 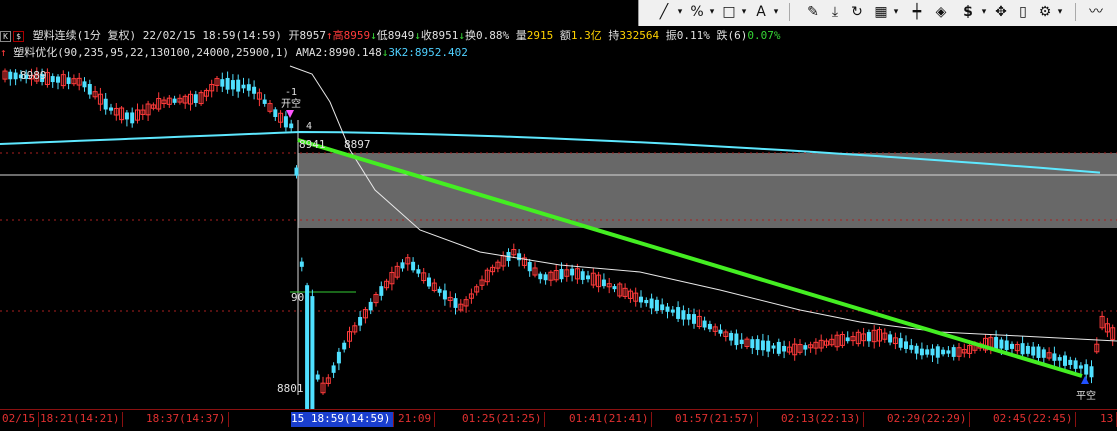 What do you see at coordinates (1001, 12) in the screenshot?
I see `move-icon: ✥` at bounding box center [1001, 12].